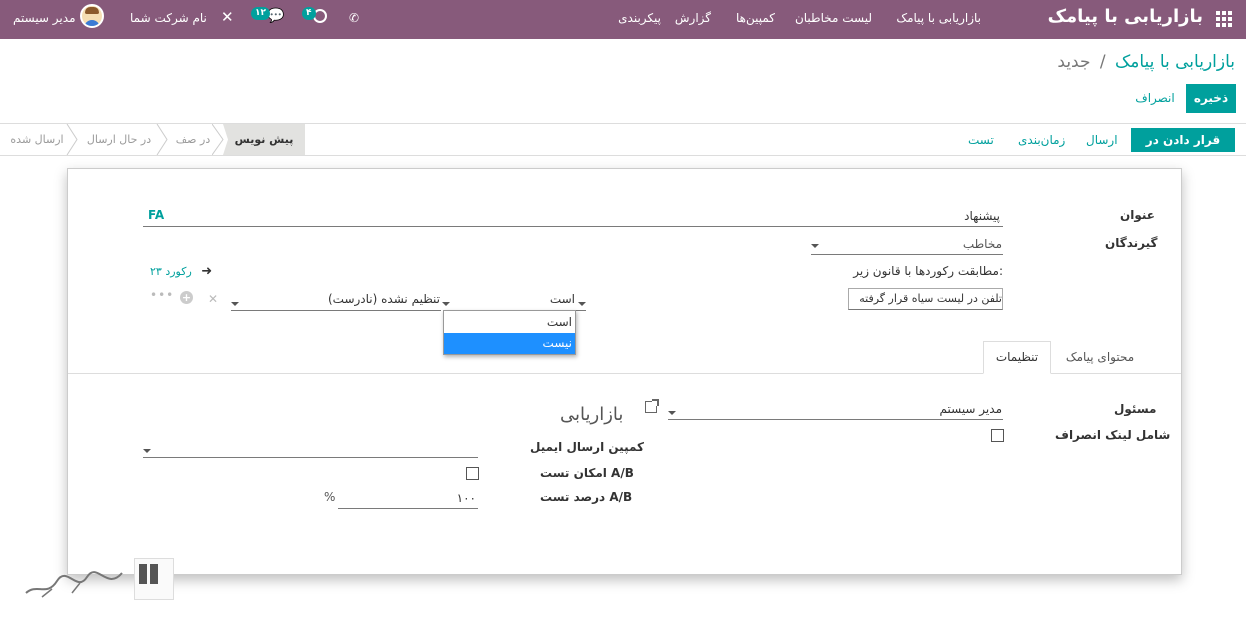 This screenshot has width=1246, height=626. Describe the element at coordinates (582, 303) in the screenshot. I see `operator-dropdown-icon` at that location.